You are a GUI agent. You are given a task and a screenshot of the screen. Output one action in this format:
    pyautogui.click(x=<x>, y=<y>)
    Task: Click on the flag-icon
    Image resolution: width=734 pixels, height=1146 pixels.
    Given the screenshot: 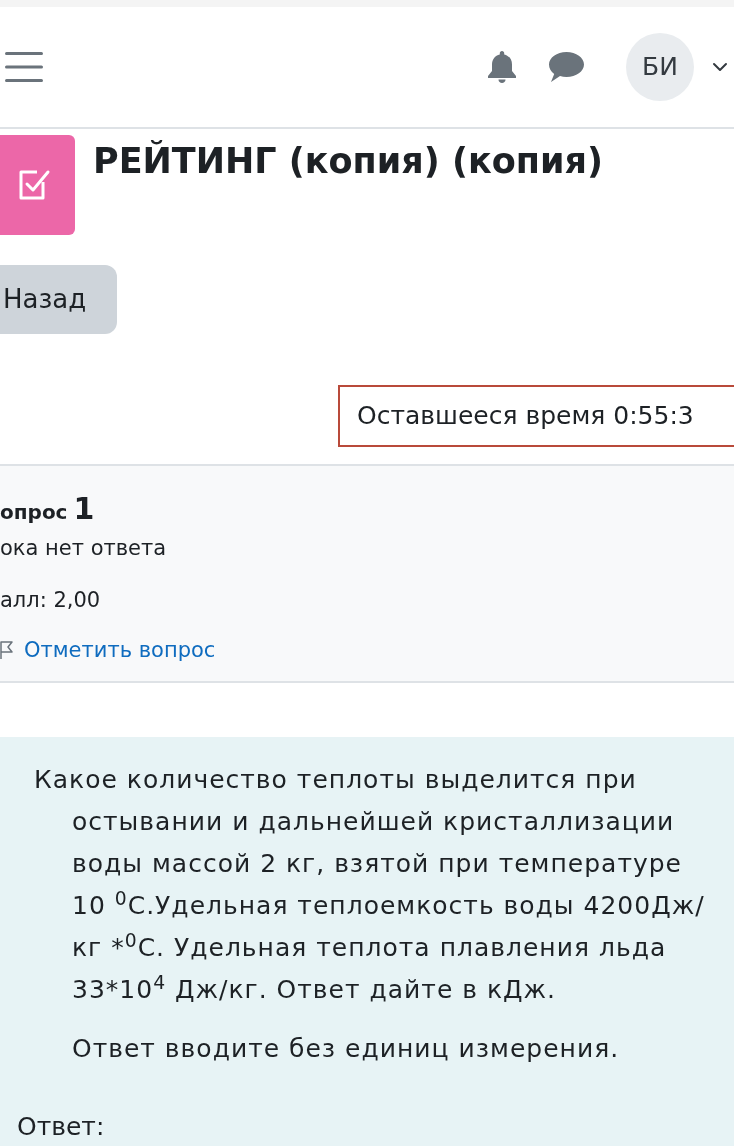 What is the action you would take?
    pyautogui.click(x=6, y=650)
    